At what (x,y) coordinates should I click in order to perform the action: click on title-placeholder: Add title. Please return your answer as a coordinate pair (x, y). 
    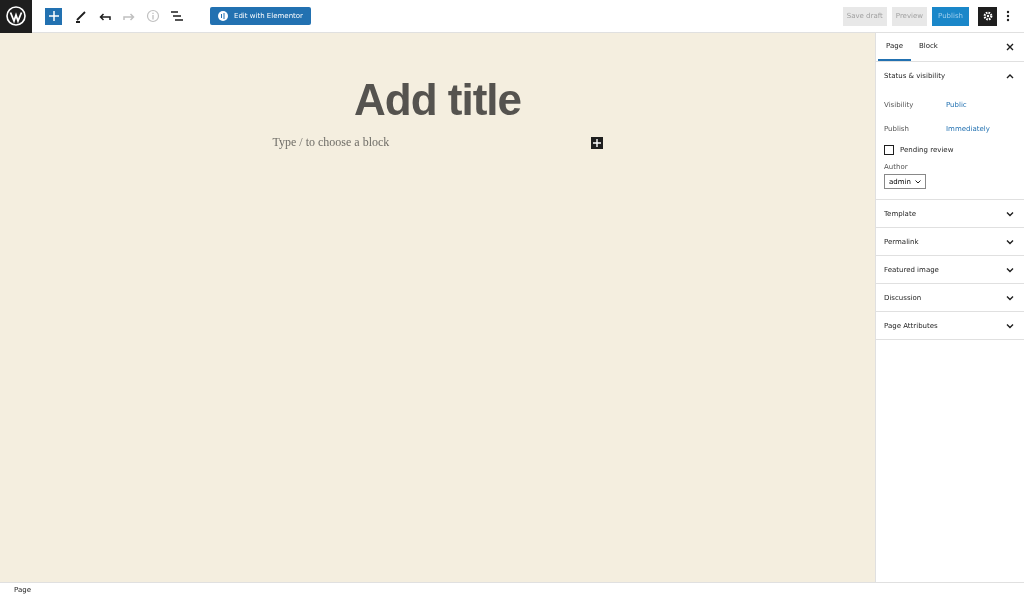
    Looking at the image, I should click on (437, 100).